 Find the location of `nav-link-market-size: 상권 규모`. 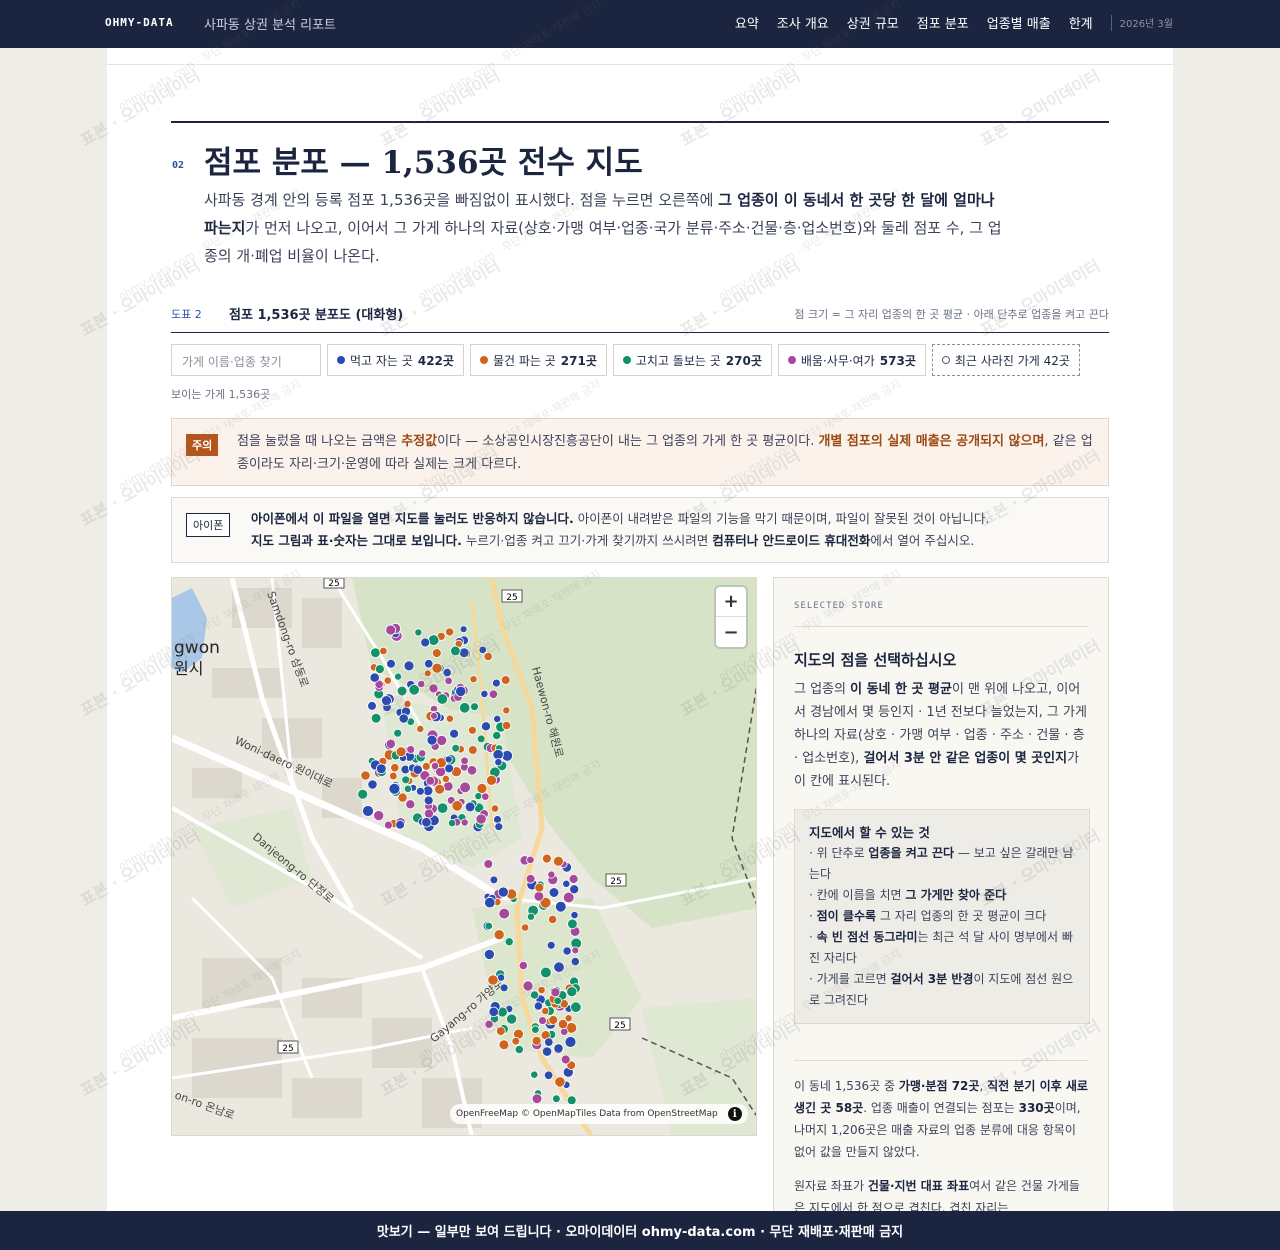

nav-link-market-size: 상권 규모 is located at coordinates (873, 22).